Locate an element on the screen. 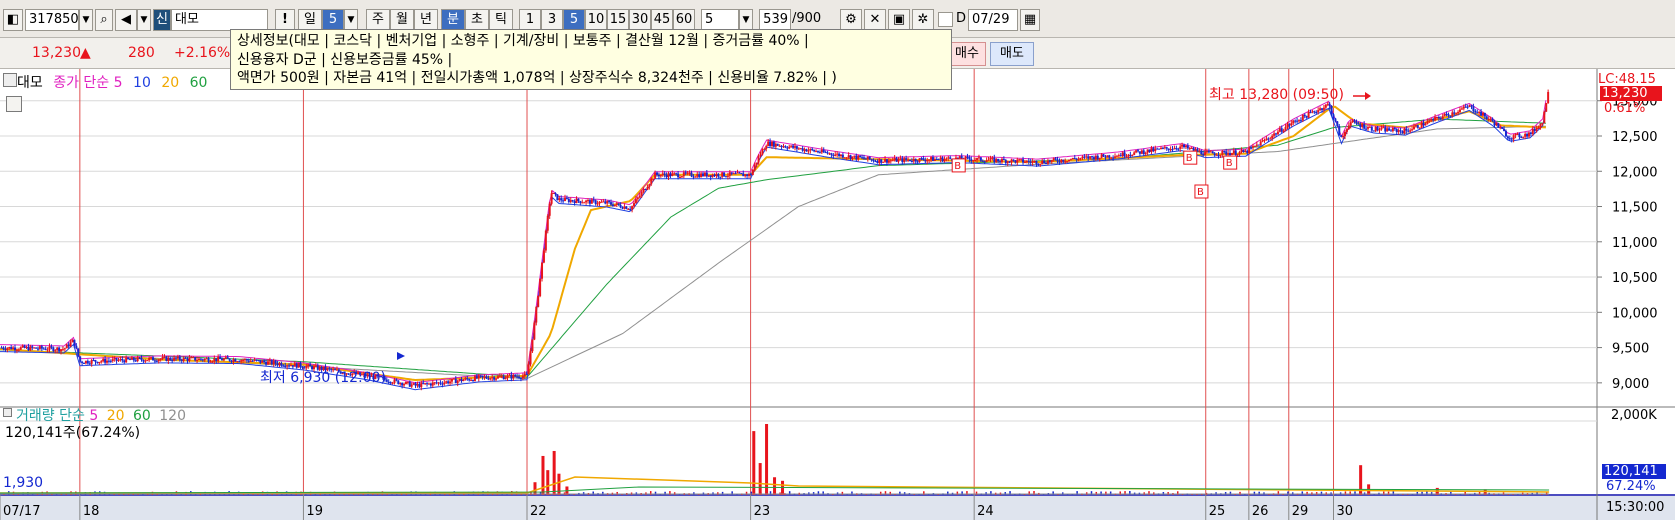 The width and height of the screenshot is (1675, 520). interval-dropdown-icon: ▼ is located at coordinates (746, 20).